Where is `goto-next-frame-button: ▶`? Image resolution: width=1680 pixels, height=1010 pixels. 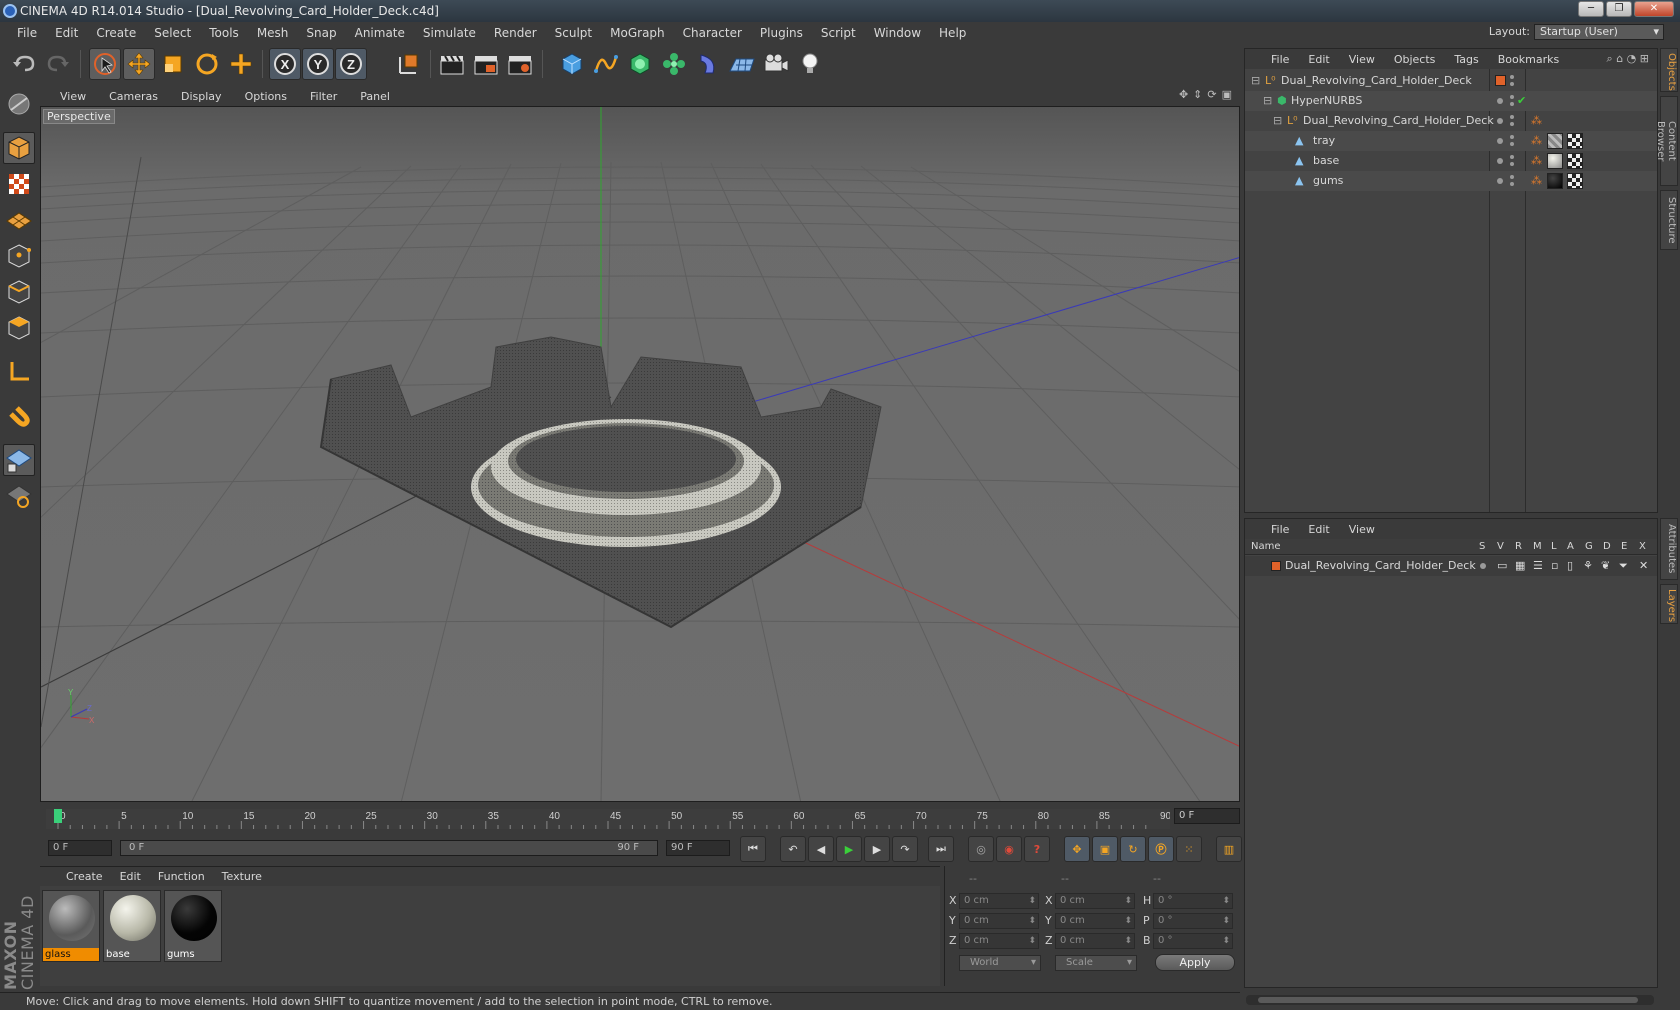
goto-next-frame-button: ▶ is located at coordinates (877, 849).